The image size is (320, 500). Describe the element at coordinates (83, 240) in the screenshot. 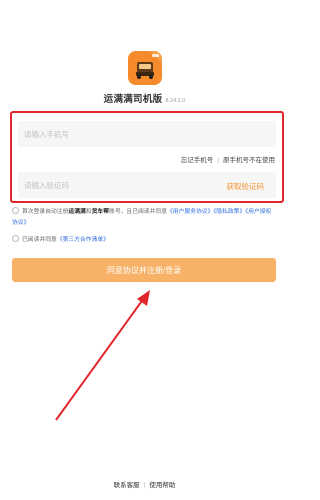

I see `third-party-list-link: 《第三方合作清单》` at that location.